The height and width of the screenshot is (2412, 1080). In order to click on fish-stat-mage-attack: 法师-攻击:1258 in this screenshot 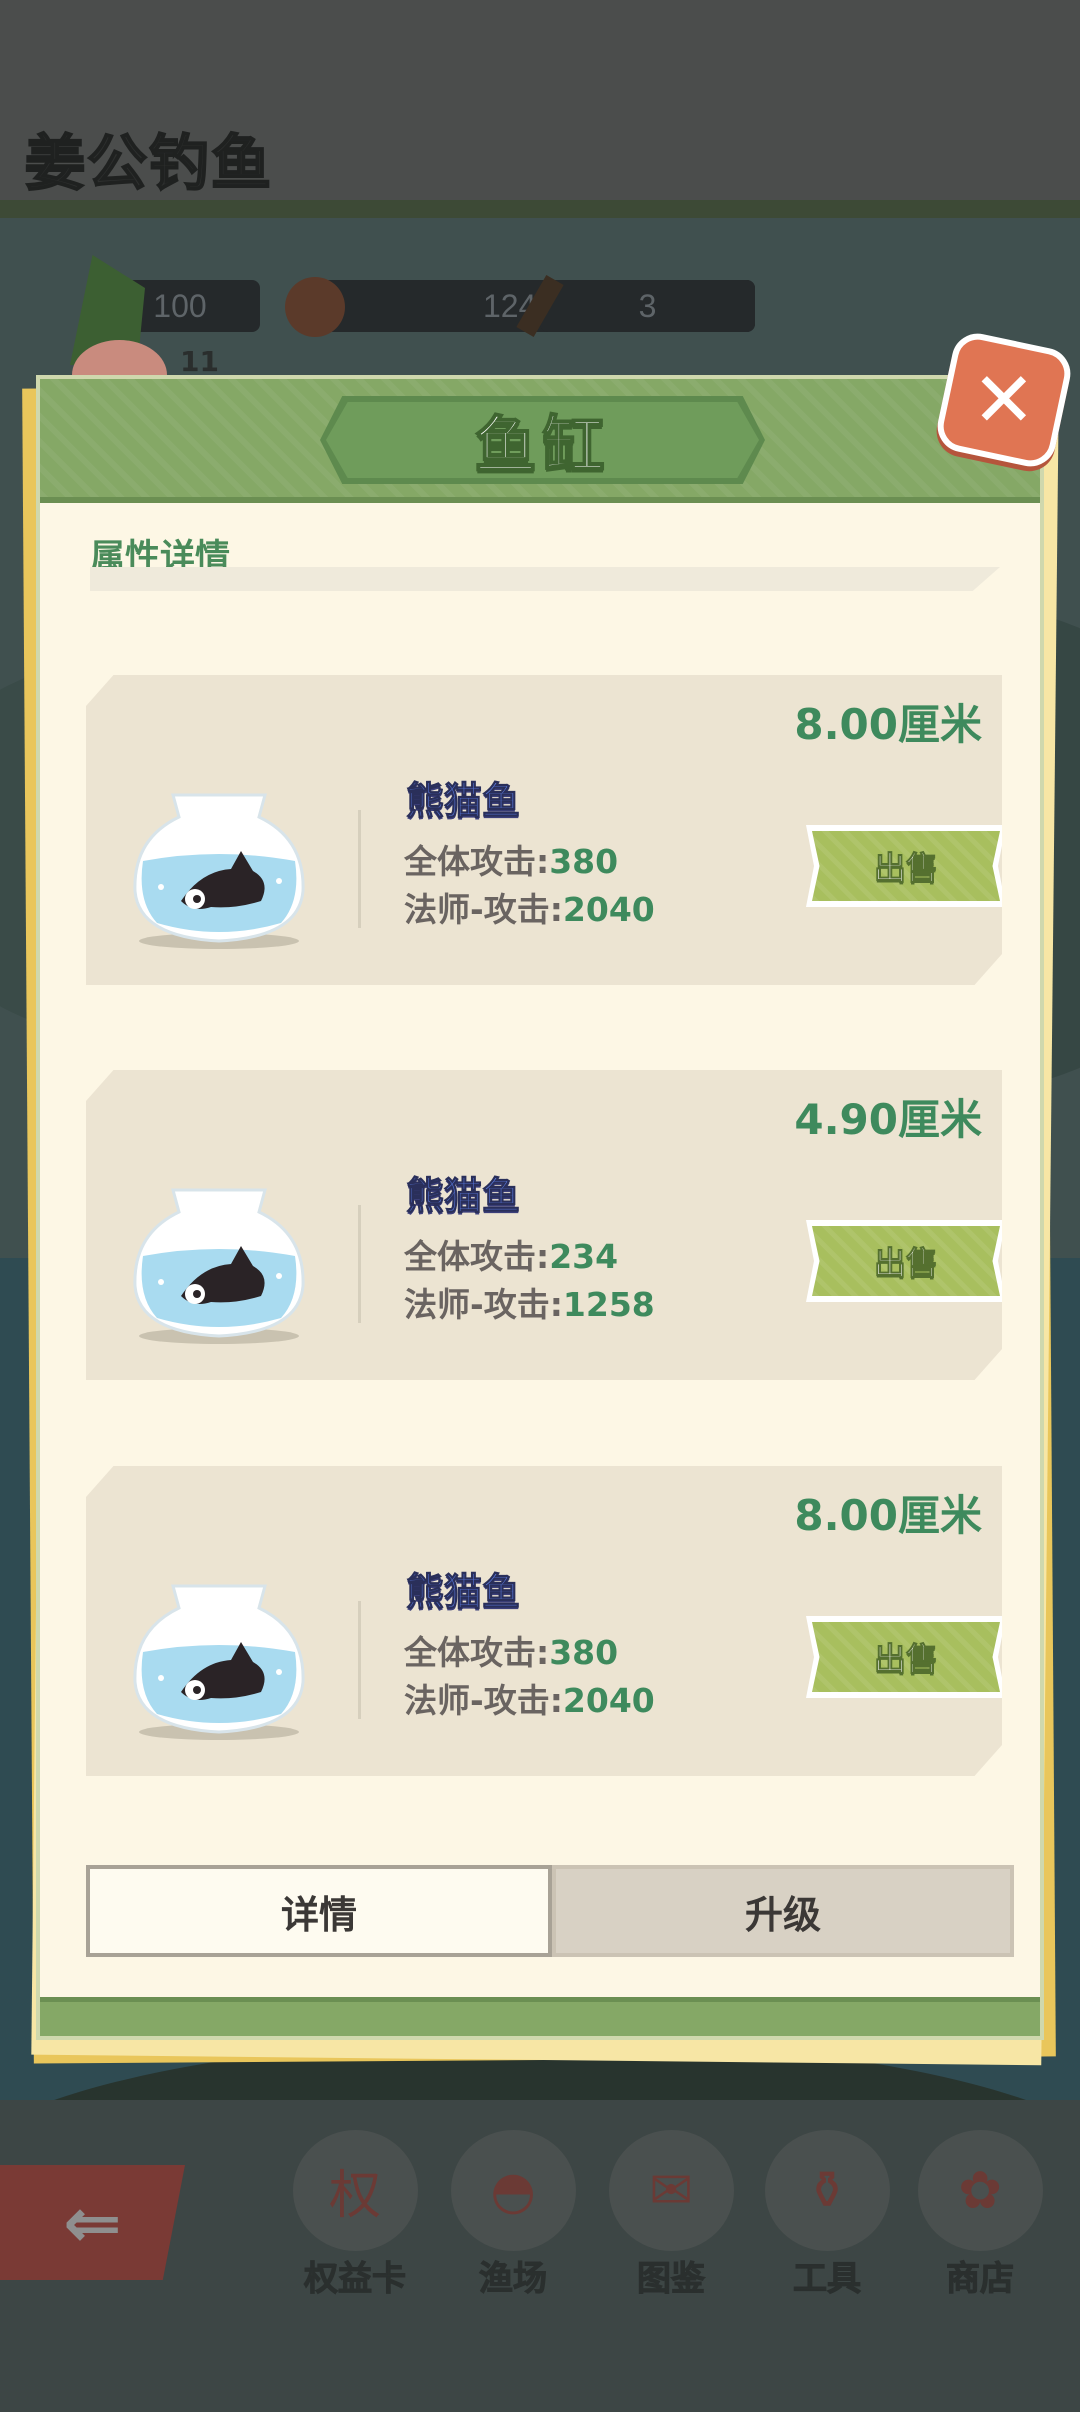, I will do `click(529, 1302)`.